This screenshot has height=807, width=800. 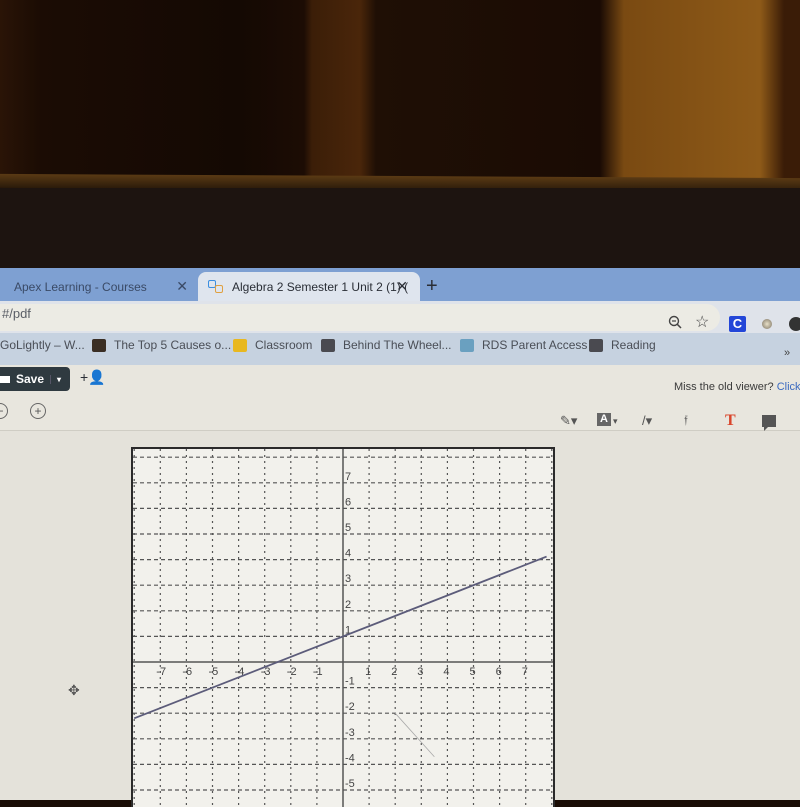 I want to click on y-tick-label: -4, so click(x=350, y=758).